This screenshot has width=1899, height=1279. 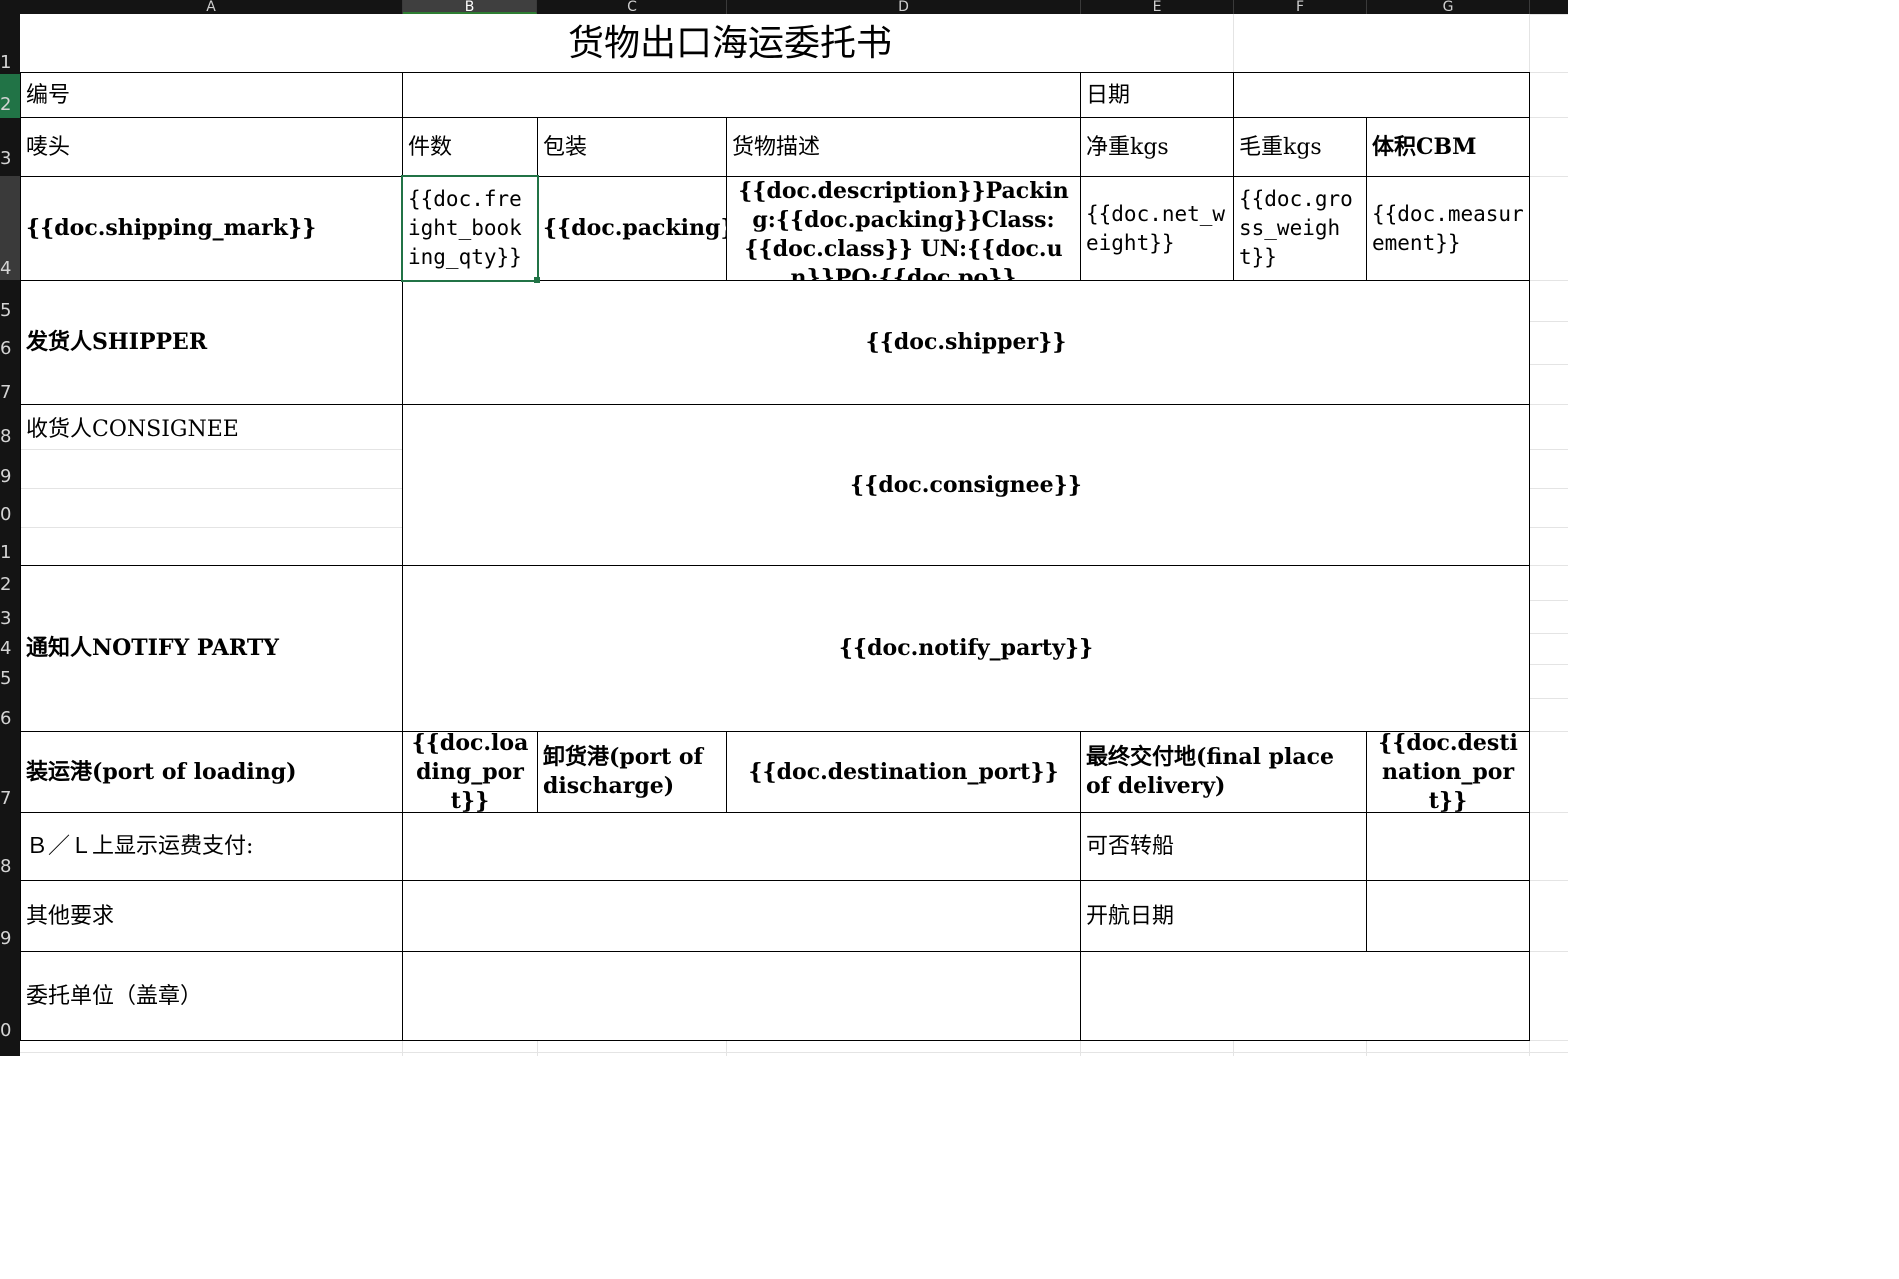 I want to click on final-delivery-label: 最终交付地(final place of delivery), so click(x=1223, y=772).